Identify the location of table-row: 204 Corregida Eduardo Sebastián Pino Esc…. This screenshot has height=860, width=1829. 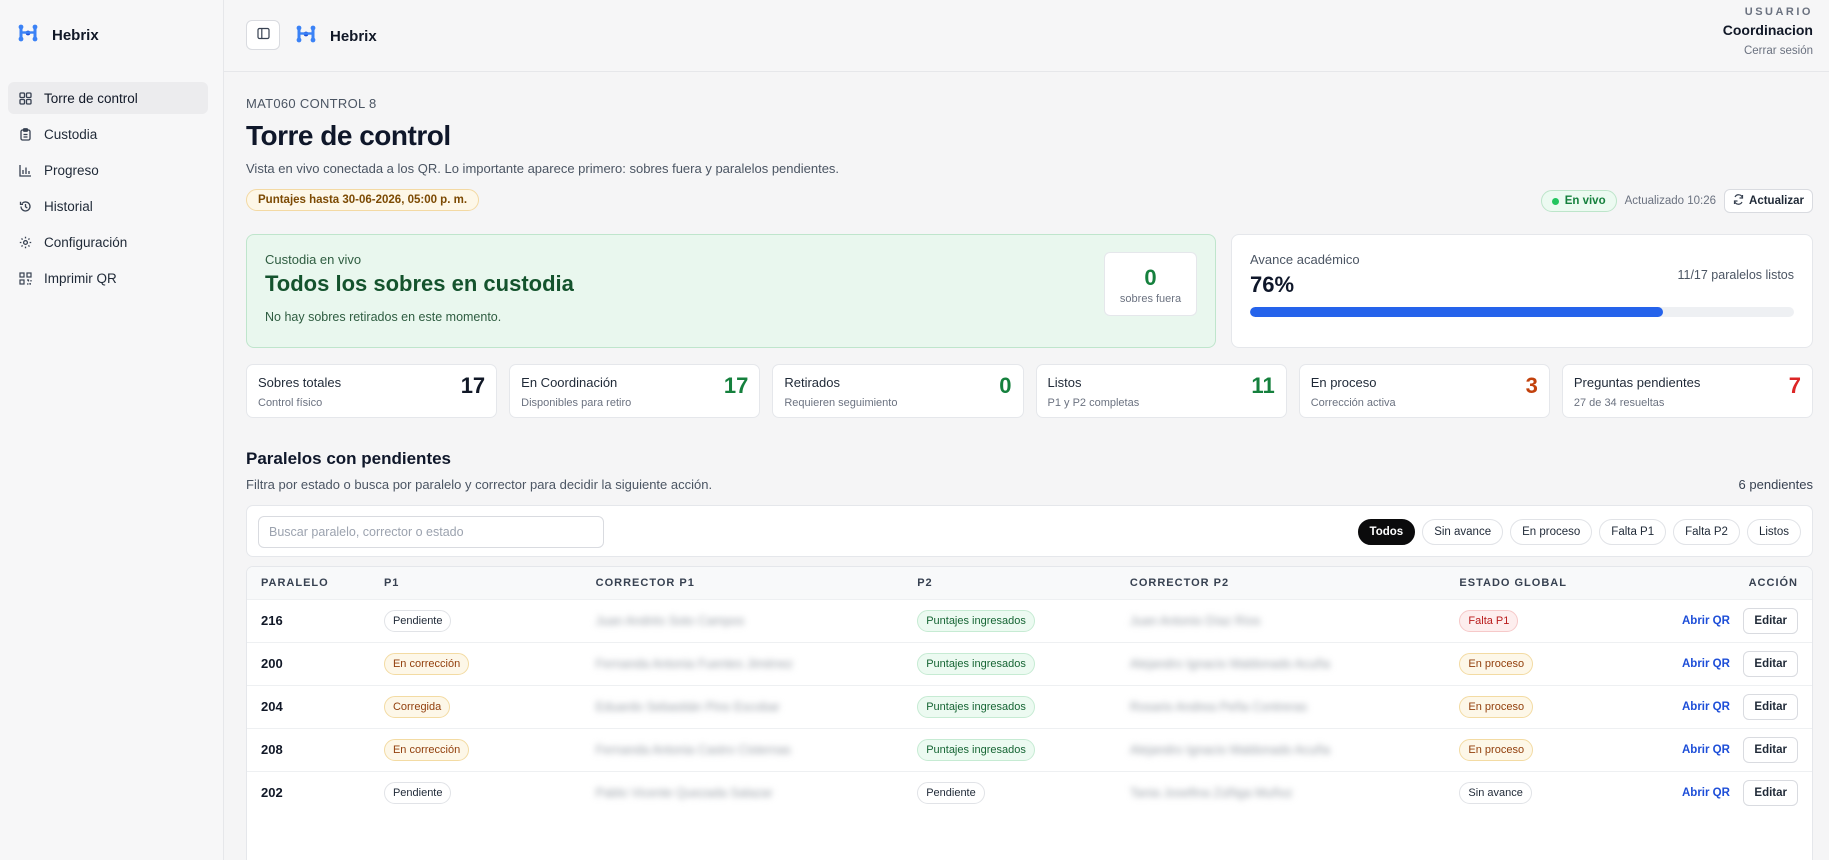
(1029, 706).